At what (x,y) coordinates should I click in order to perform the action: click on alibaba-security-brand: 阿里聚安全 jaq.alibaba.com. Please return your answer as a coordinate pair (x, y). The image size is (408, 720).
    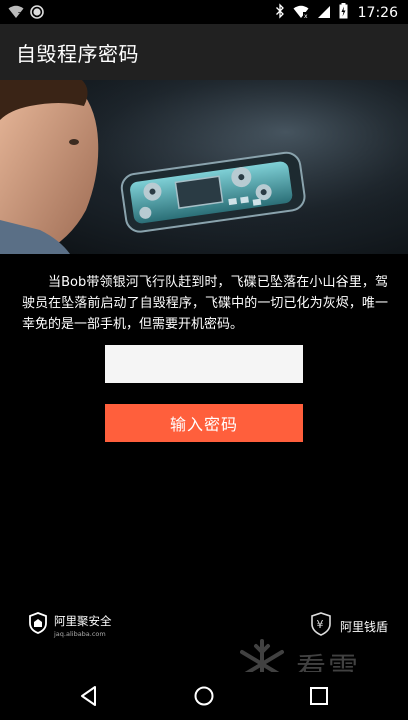
    Looking at the image, I should click on (70, 625).